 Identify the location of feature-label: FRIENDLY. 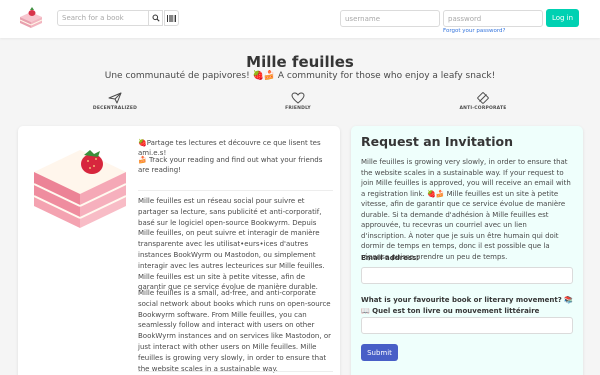
(298, 108).